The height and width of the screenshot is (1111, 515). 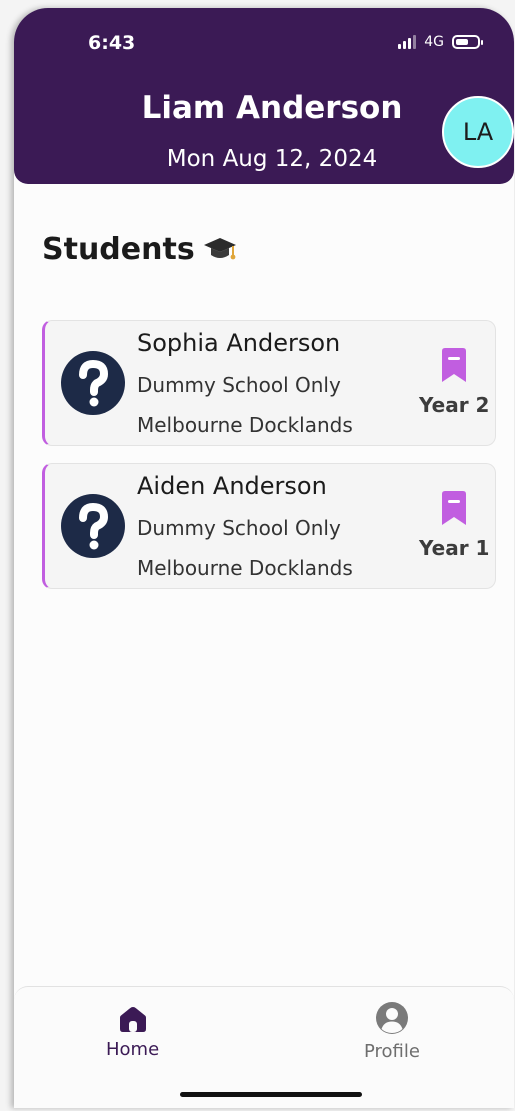 I want to click on home-indicator, so click(x=271, y=1094).